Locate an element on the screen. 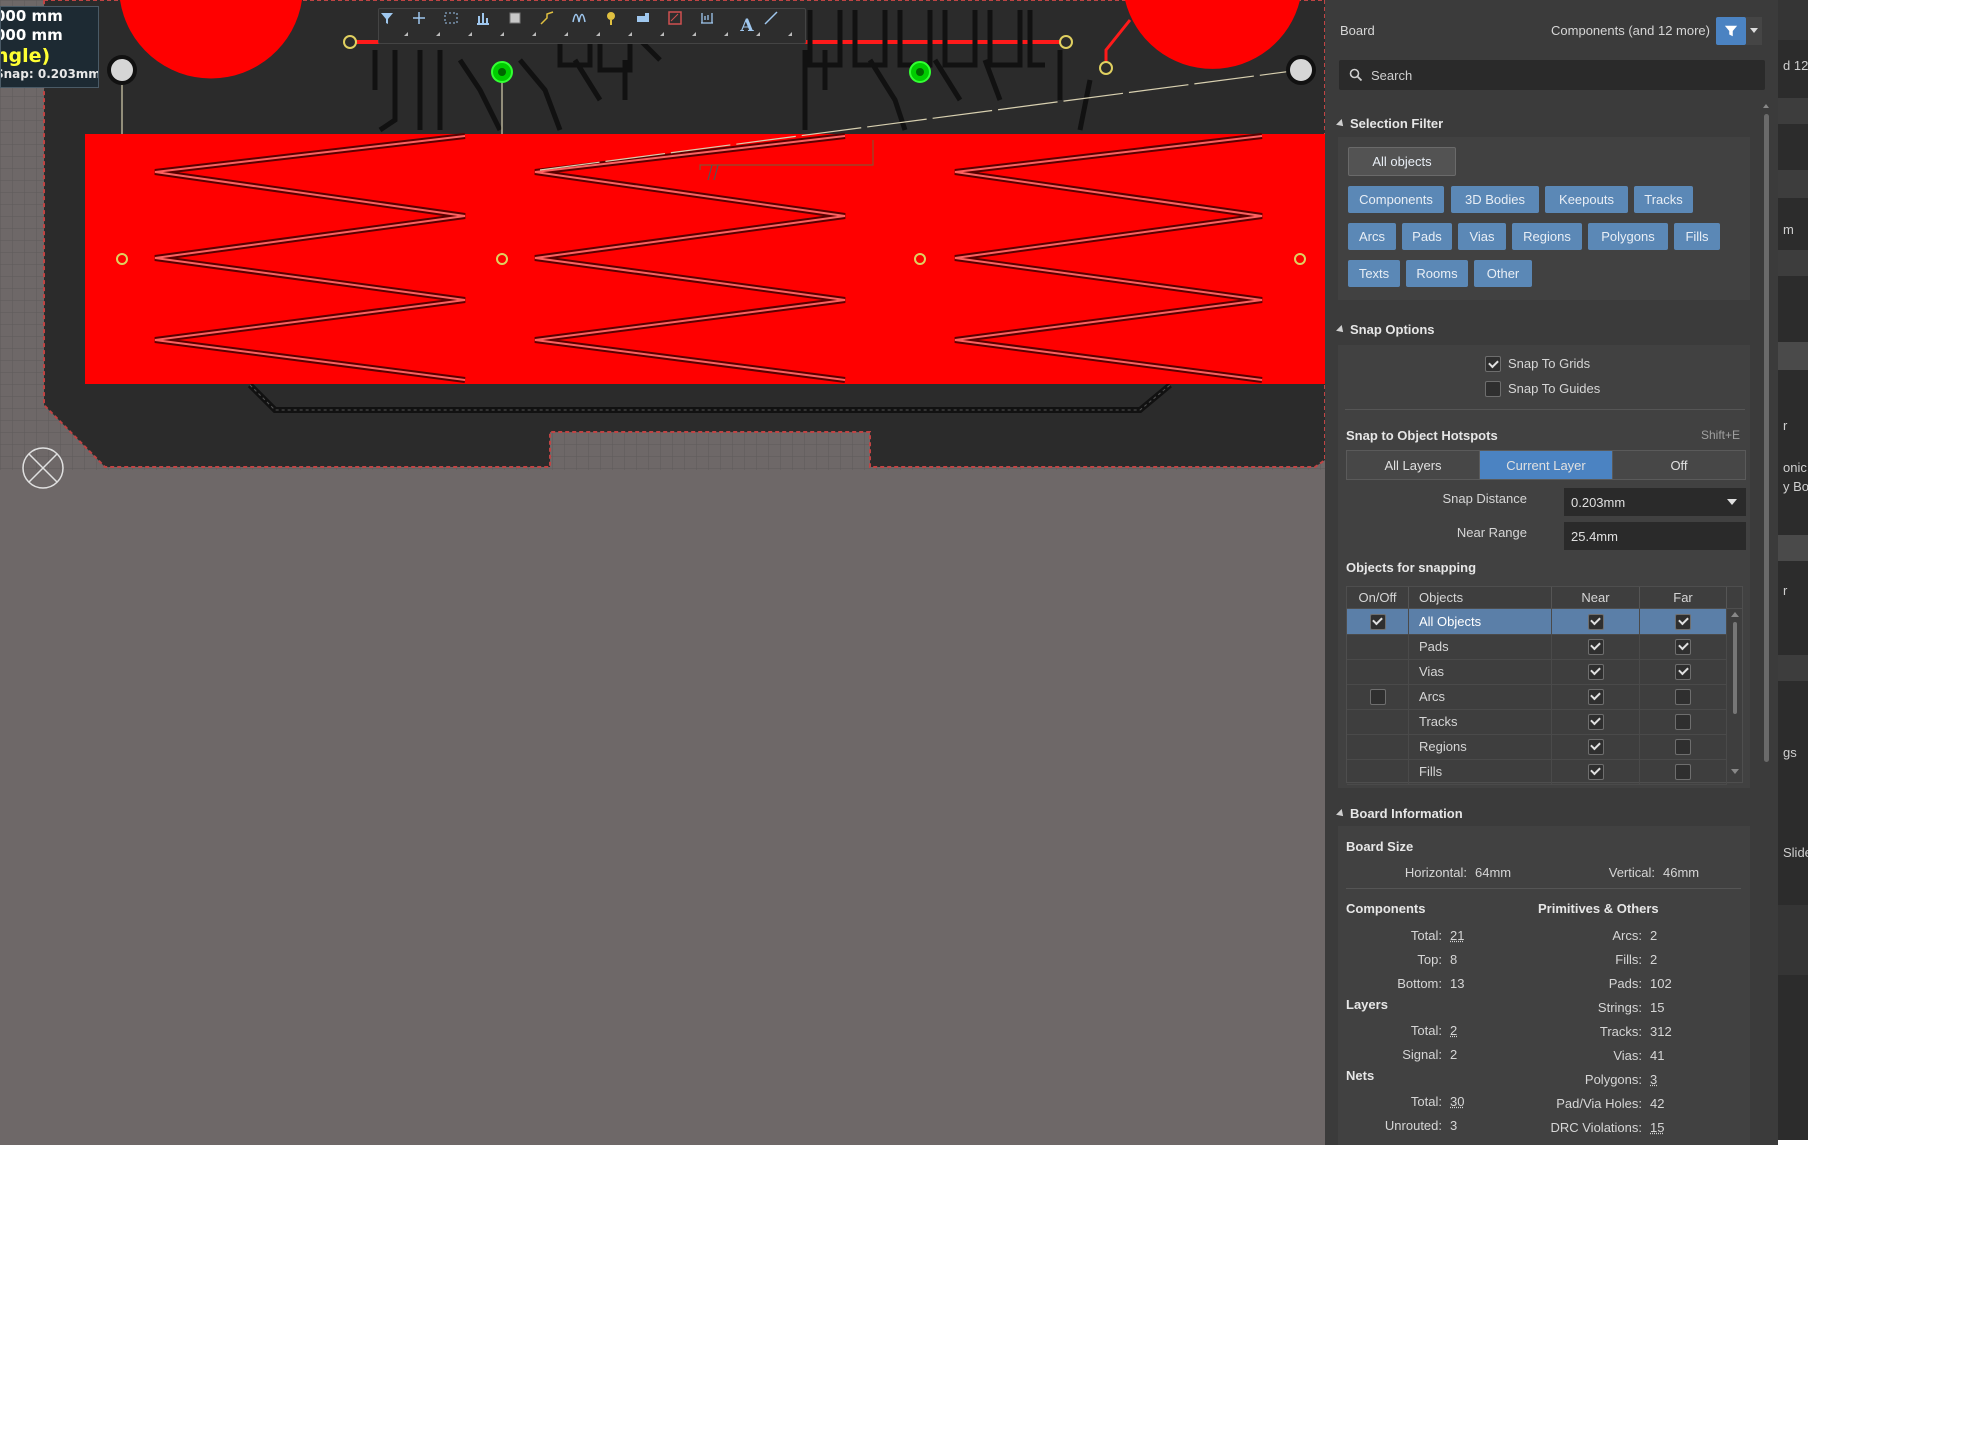 The image size is (1961, 1449). mounting-hole is located at coordinates (1301, 70).